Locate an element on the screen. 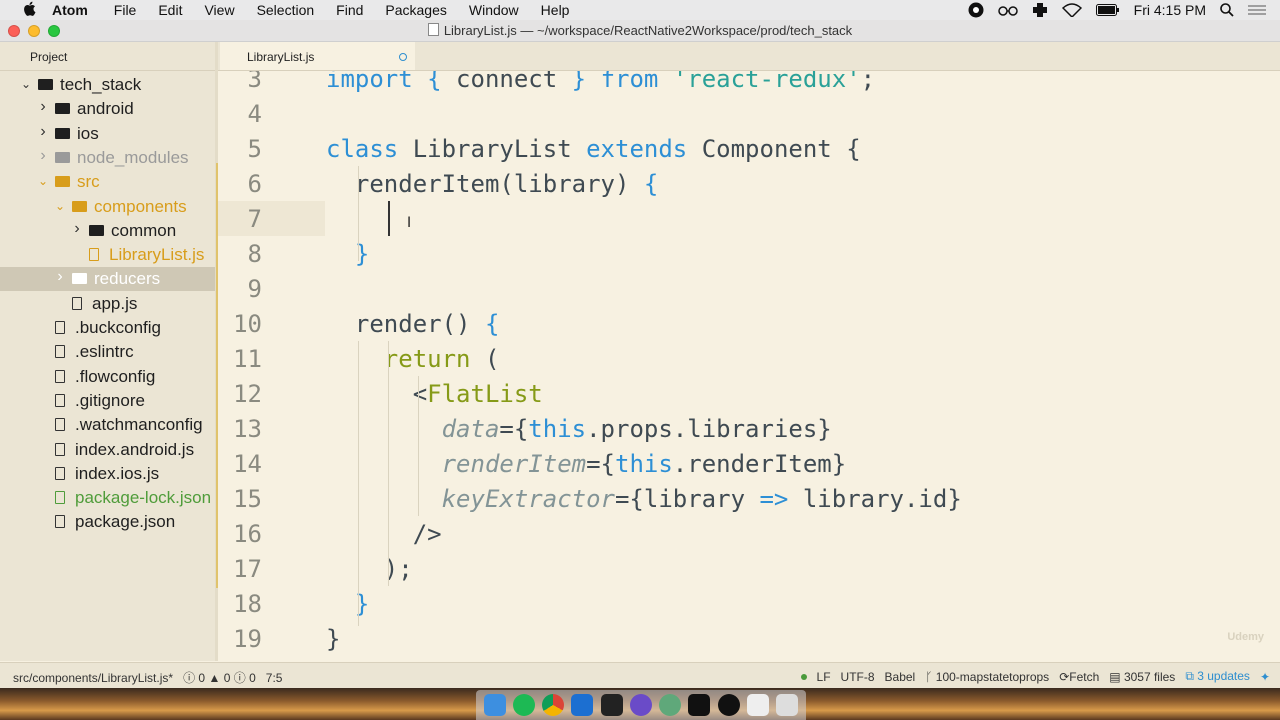  code-token: library.id} is located at coordinates (875, 499).